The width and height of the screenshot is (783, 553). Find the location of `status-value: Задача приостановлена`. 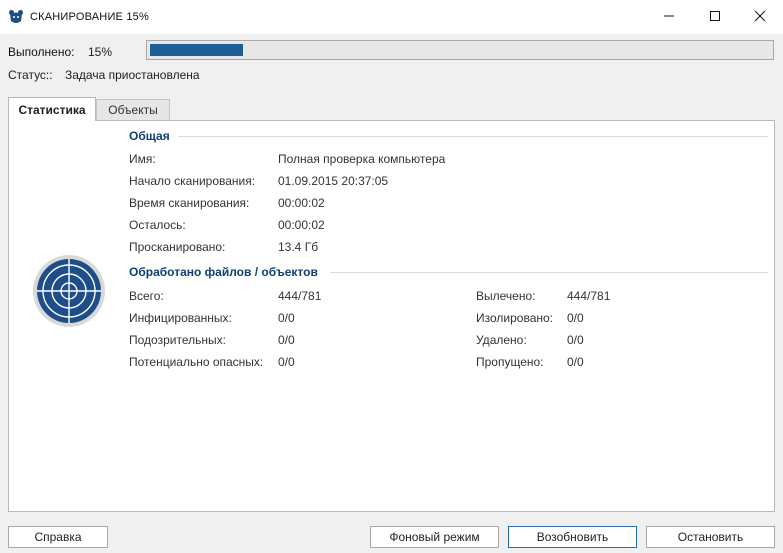

status-value: Задача приостановлена is located at coordinates (132, 75).